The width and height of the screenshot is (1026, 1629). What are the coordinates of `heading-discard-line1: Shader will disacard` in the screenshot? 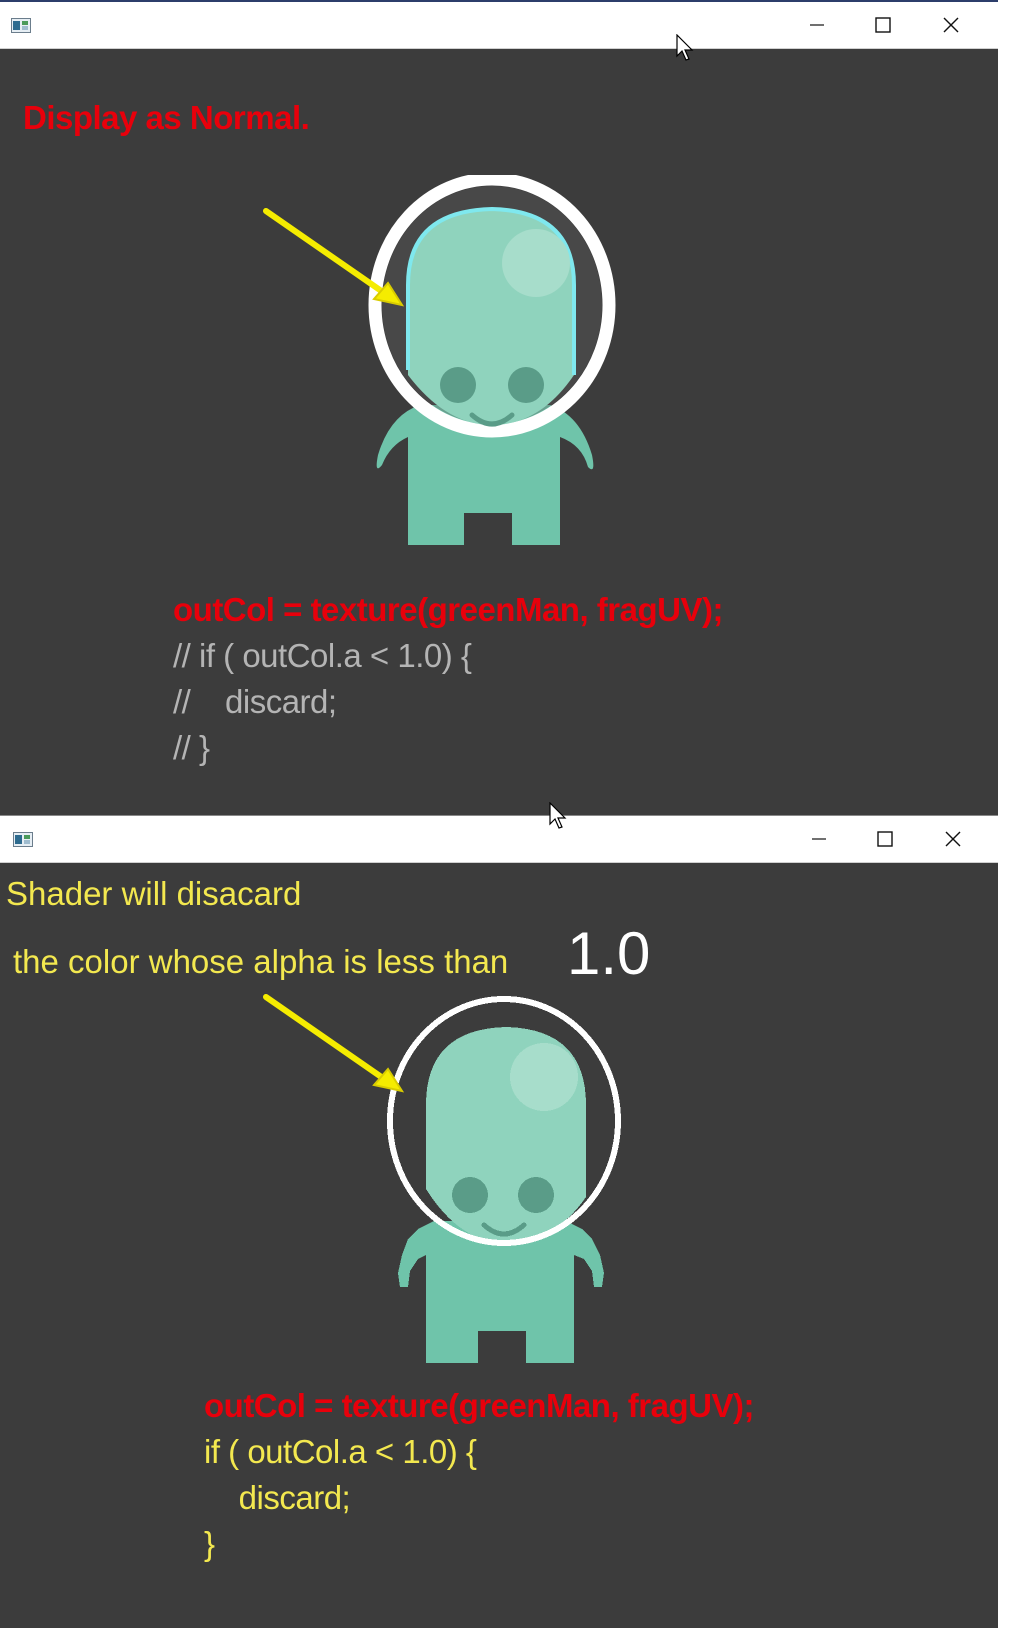 It's located at (154, 893).